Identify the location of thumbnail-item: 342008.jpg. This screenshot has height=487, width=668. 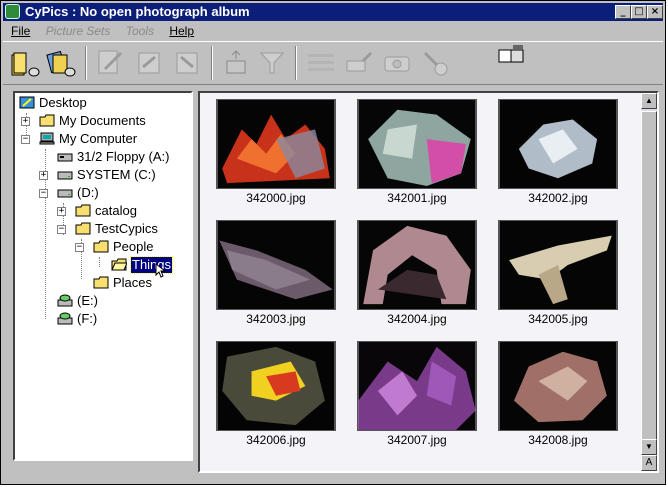
(559, 396).